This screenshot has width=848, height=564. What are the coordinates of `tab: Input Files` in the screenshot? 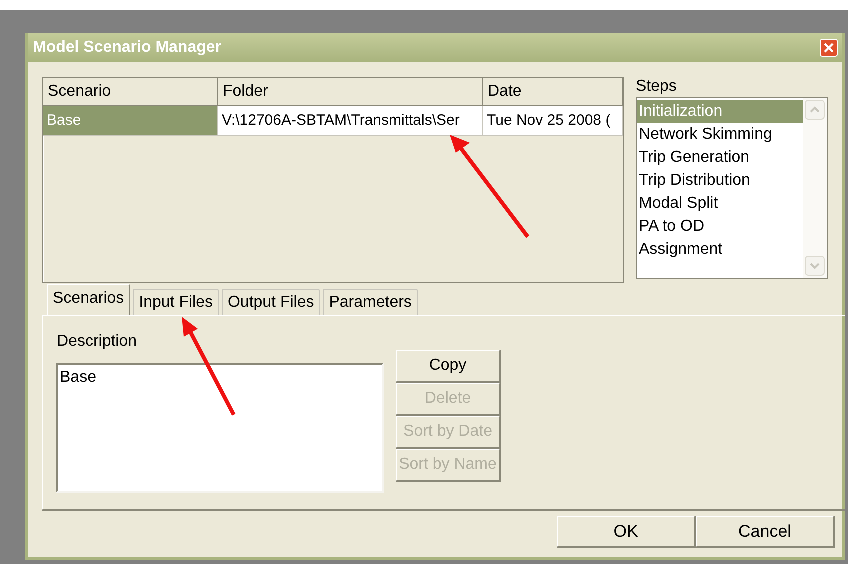 It's located at (176, 302).